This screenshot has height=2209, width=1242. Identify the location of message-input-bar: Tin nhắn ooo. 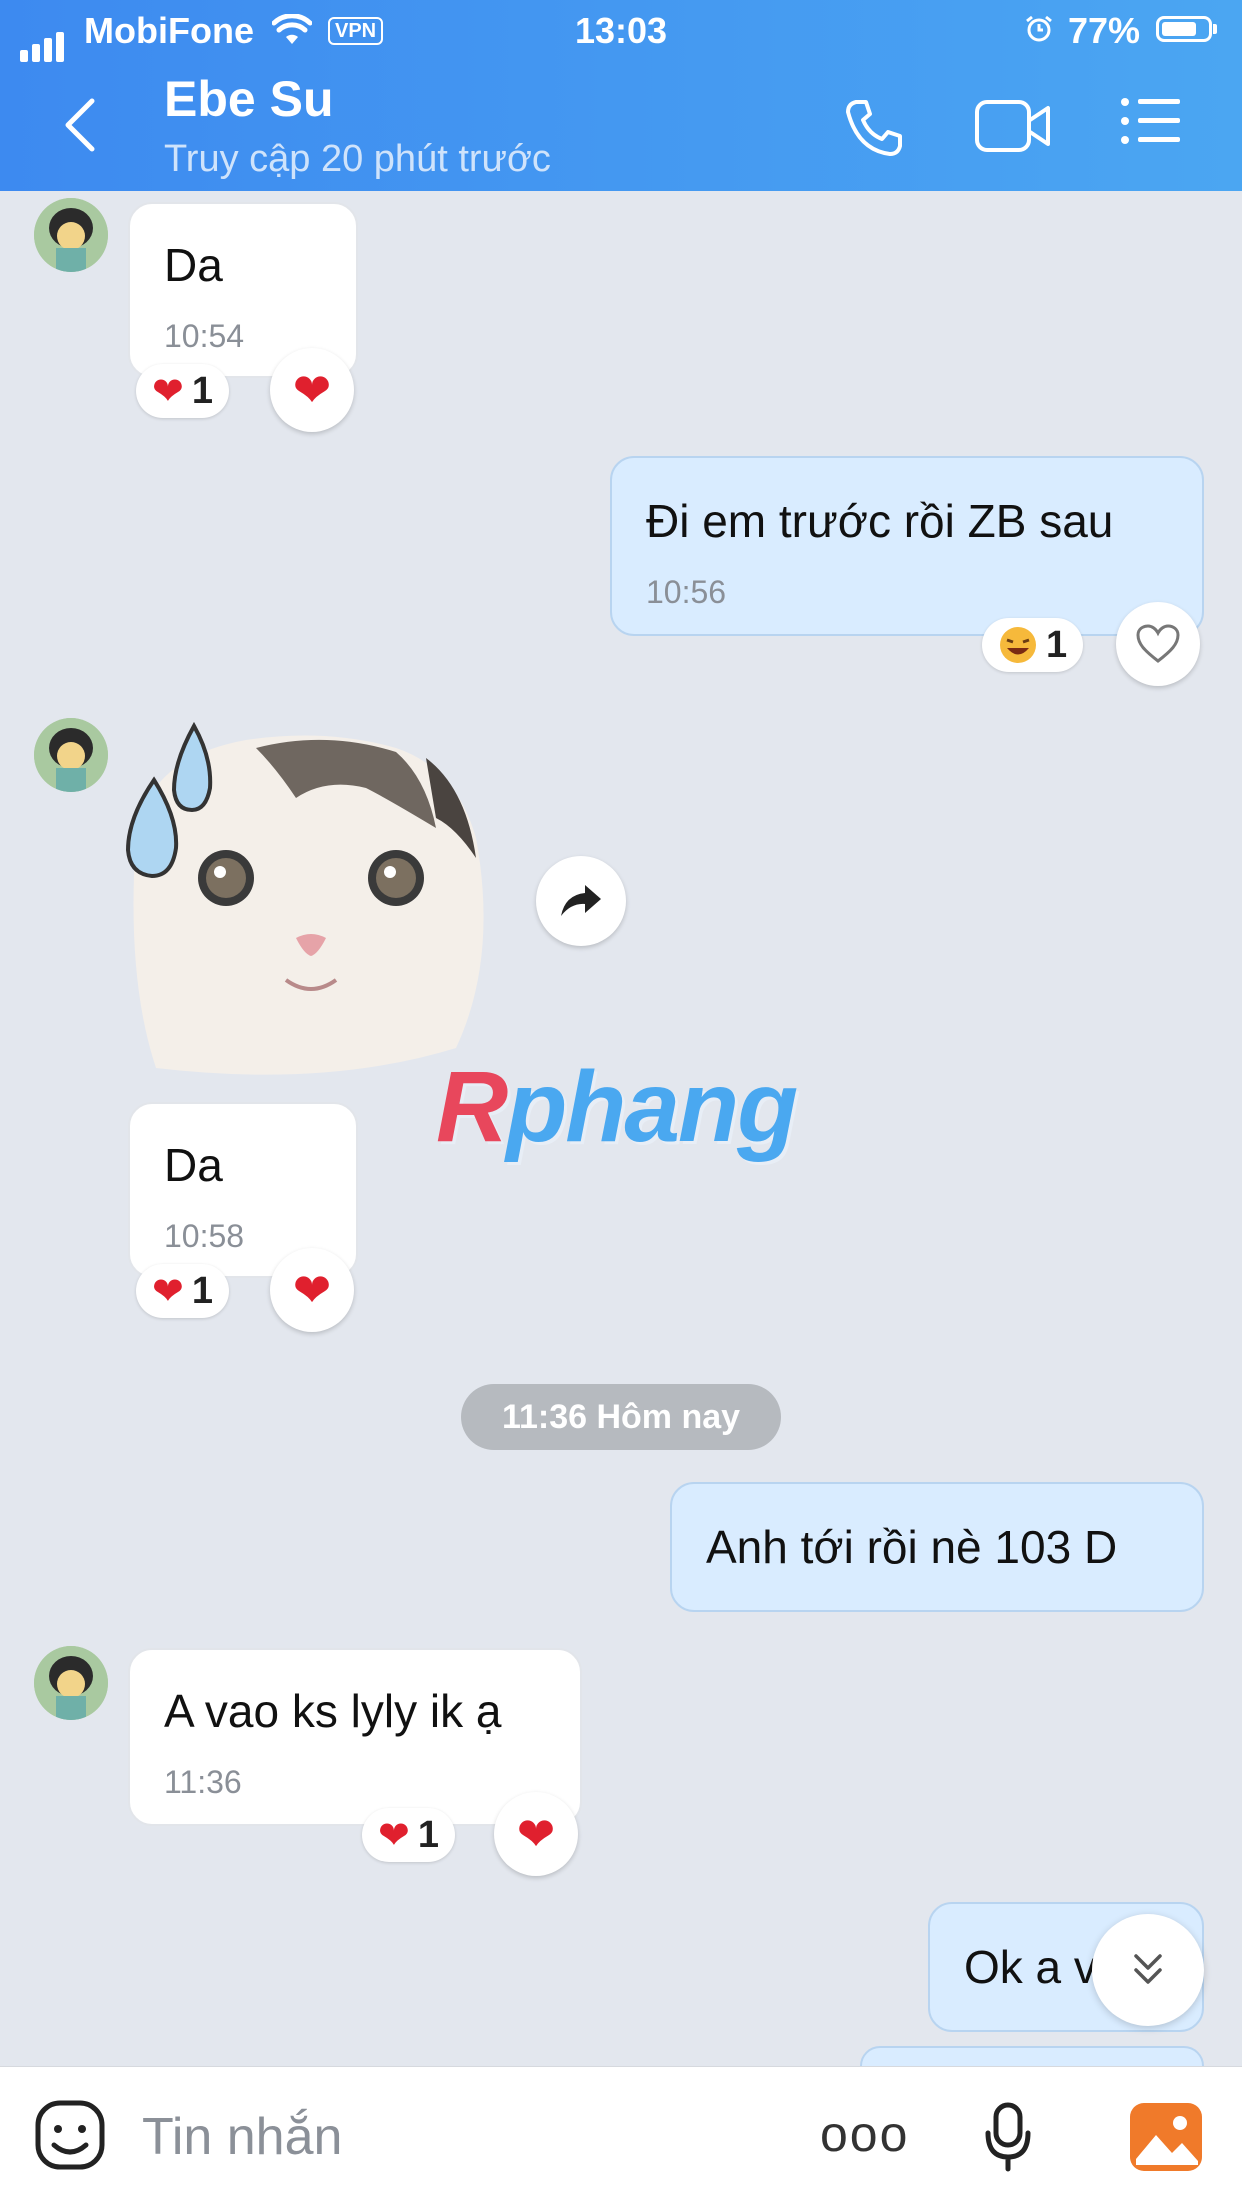
(621, 2137).